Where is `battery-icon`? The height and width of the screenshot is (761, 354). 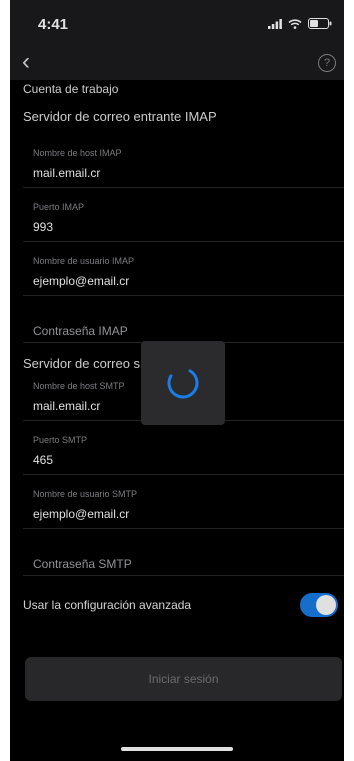
battery-icon is located at coordinates (320, 23).